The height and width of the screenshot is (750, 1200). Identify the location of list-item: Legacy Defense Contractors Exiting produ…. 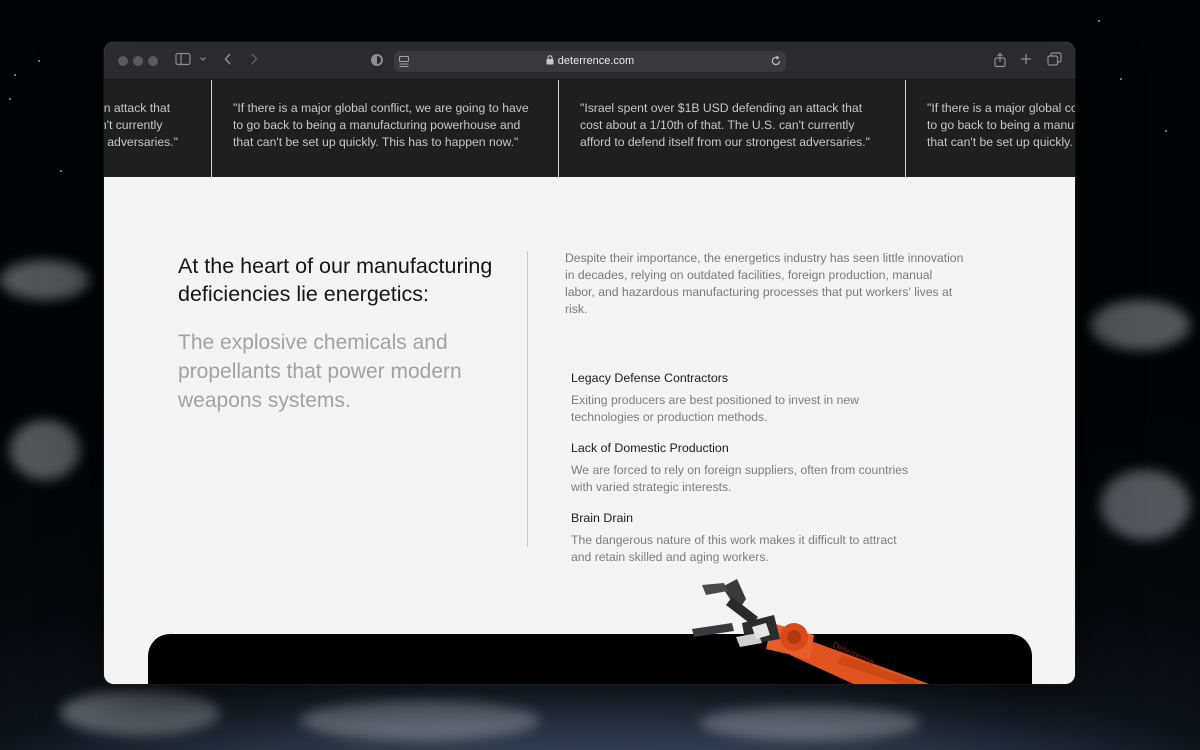
(741, 398).